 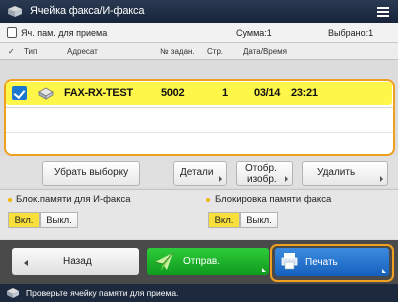 What do you see at coordinates (87, 11) in the screenshot?
I see `screen-title: Ячейка факса/И-факса` at bounding box center [87, 11].